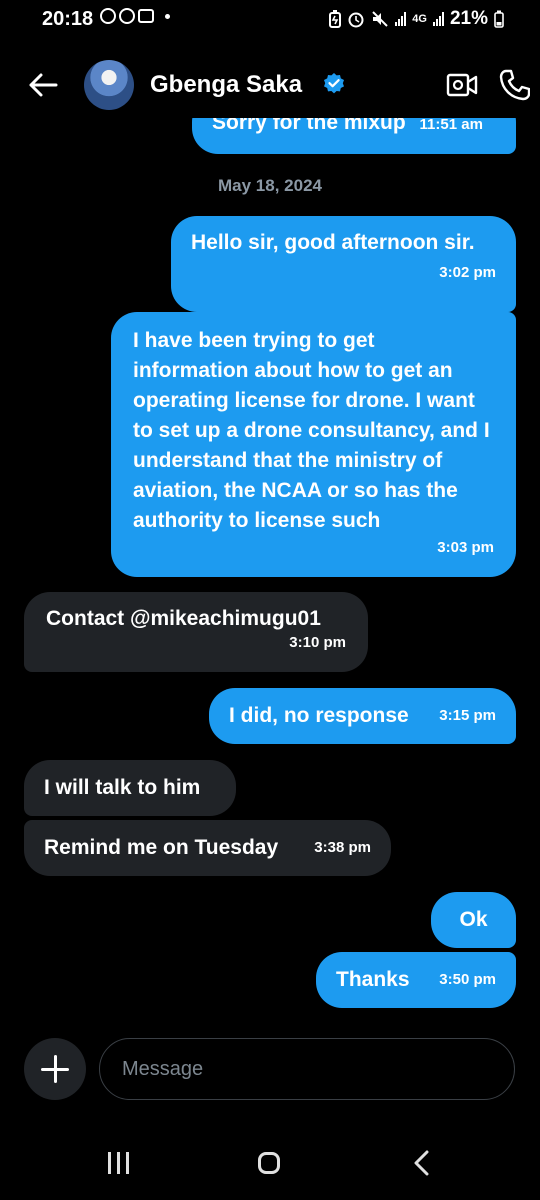 This screenshot has width=540, height=1200. I want to click on network-type: 4G, so click(419, 18).